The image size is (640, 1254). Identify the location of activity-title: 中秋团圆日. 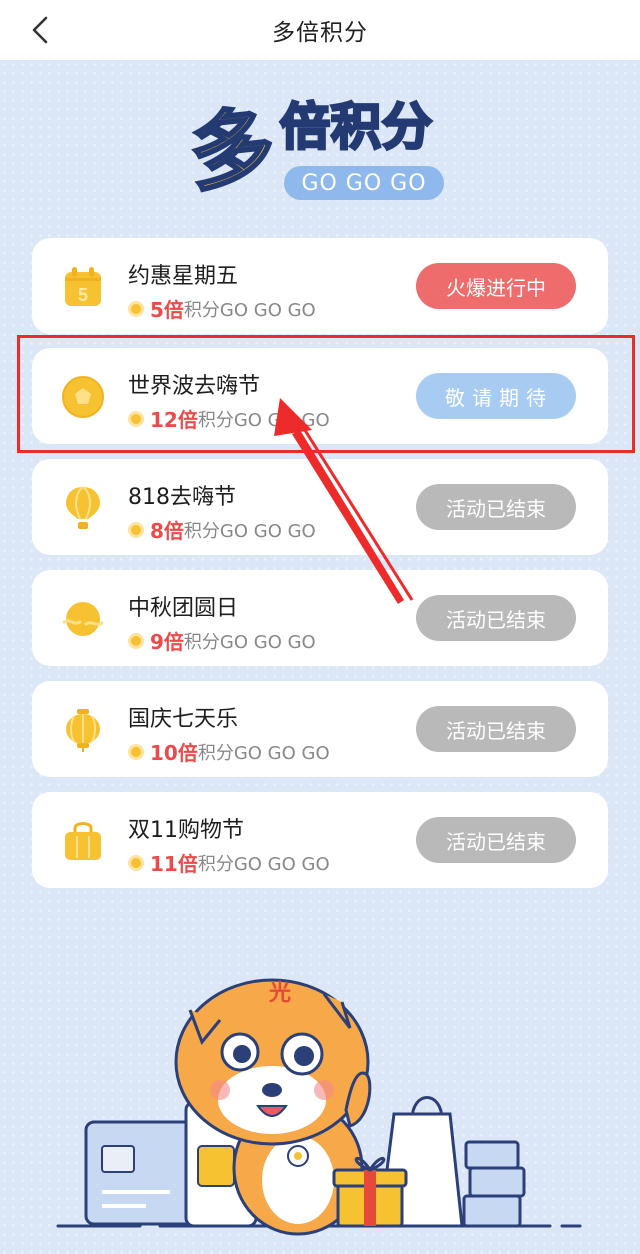
(183, 608).